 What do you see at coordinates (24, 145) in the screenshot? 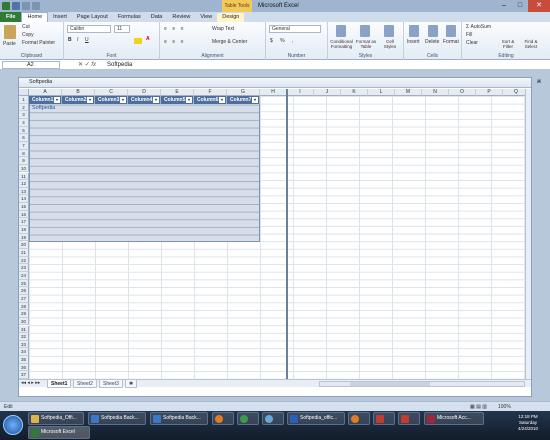
I see `row-header: 7` at bounding box center [24, 145].